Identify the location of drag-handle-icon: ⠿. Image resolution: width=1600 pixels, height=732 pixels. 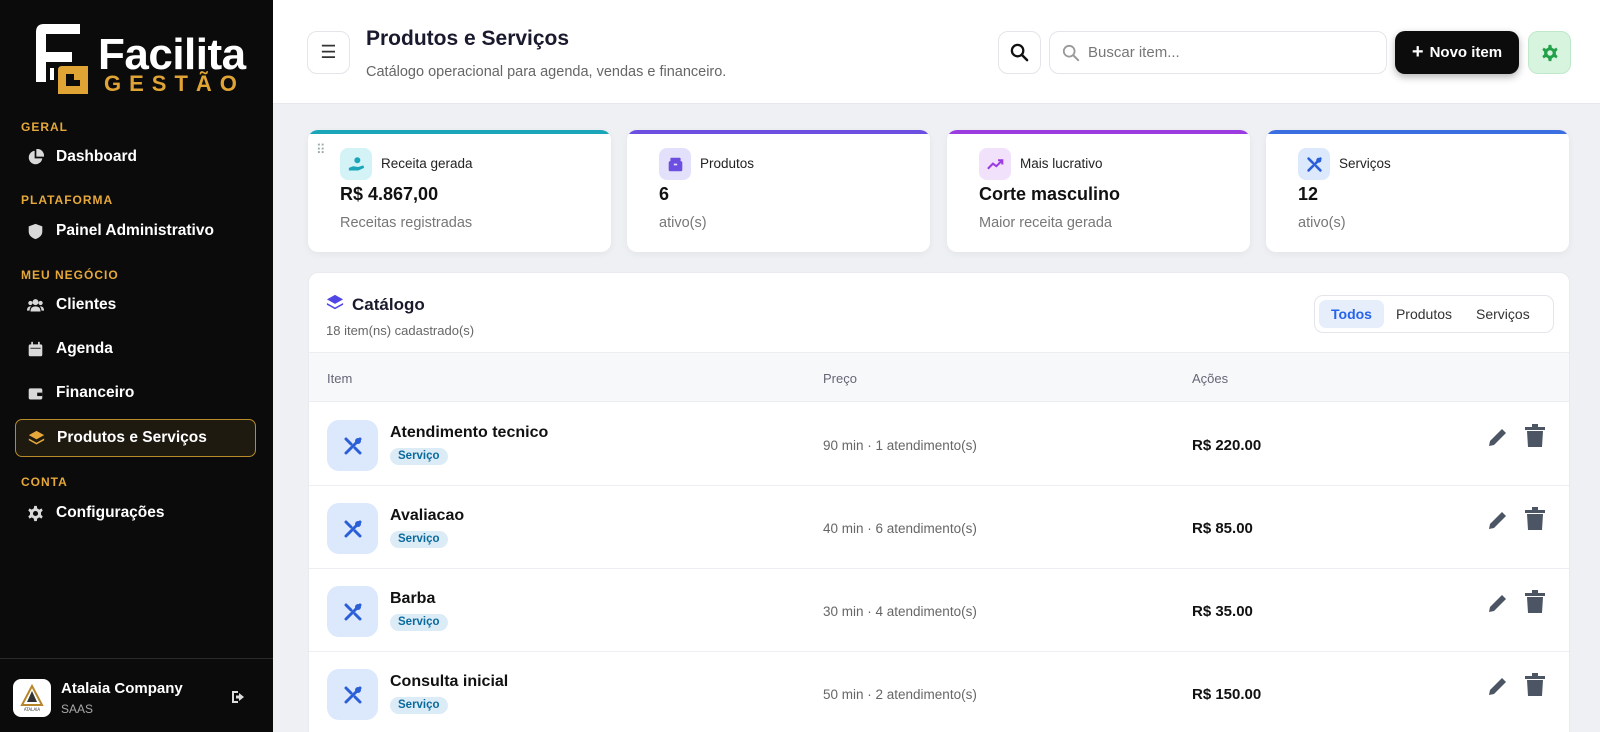
(321, 150).